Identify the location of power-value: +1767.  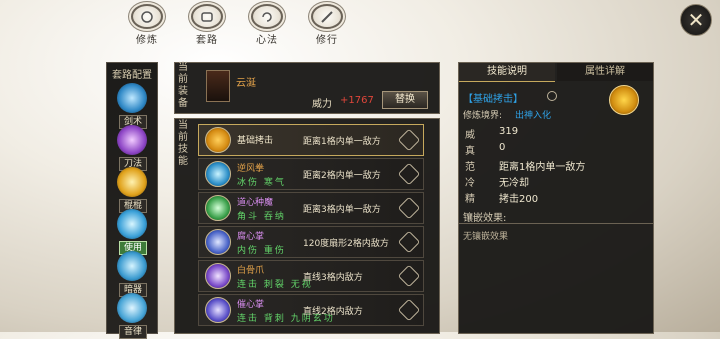
(357, 100).